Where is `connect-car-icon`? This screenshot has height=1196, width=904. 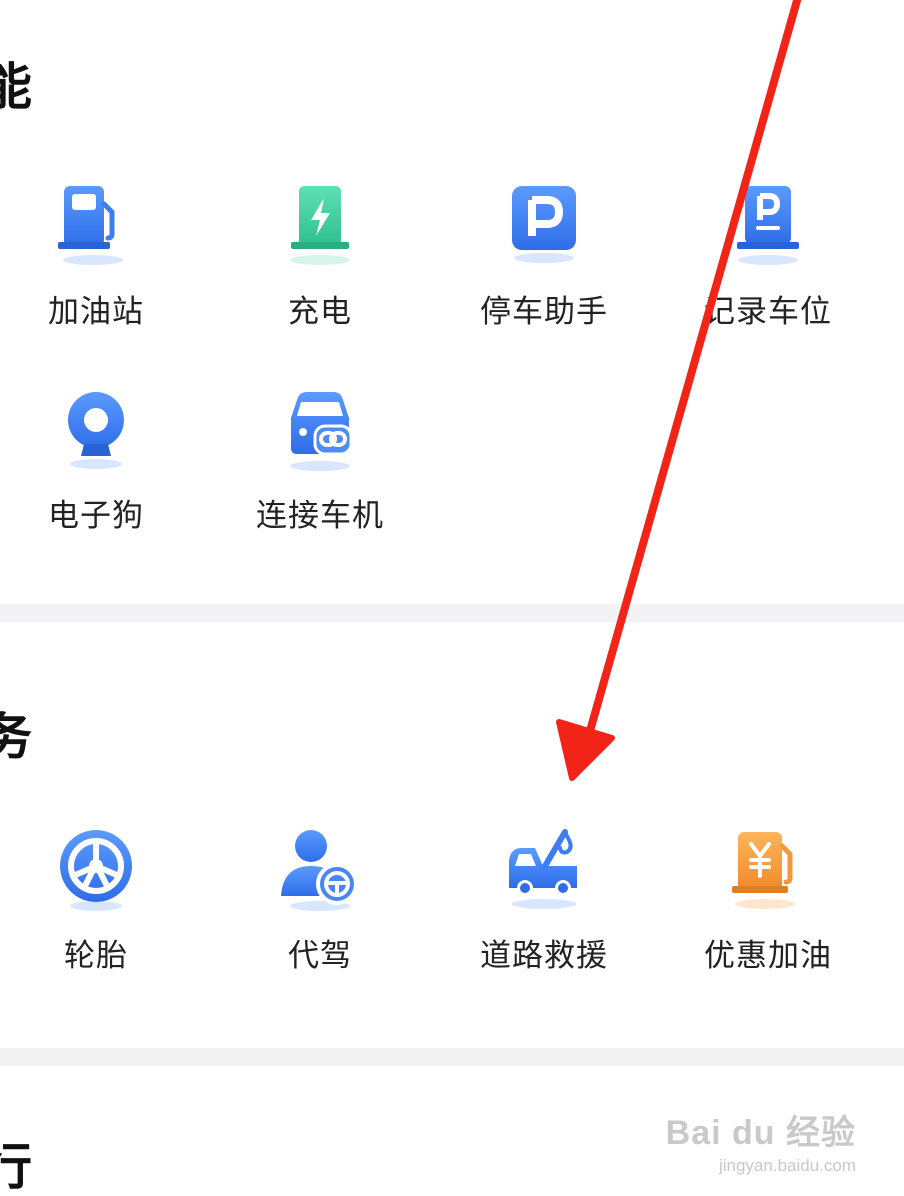 connect-car-icon is located at coordinates (320, 431).